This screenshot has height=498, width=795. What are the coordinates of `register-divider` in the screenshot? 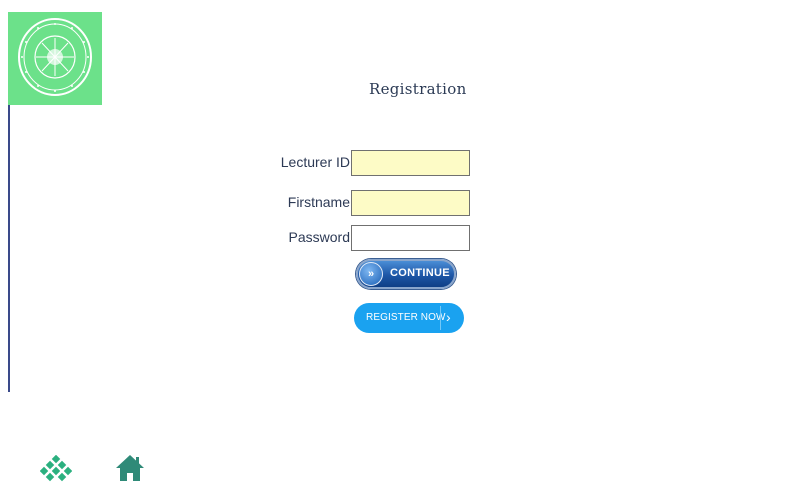 It's located at (440, 318).